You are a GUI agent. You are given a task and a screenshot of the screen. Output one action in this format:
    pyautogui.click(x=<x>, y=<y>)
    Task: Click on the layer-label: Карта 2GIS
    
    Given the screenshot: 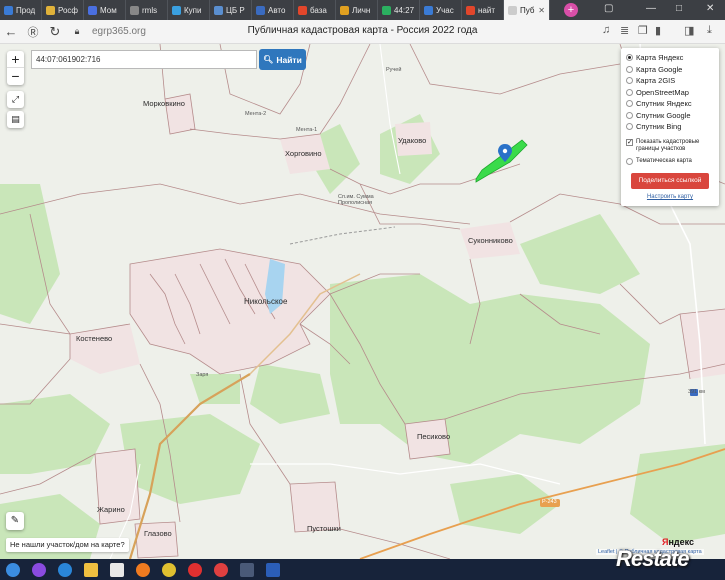 What is the action you would take?
    pyautogui.click(x=656, y=81)
    